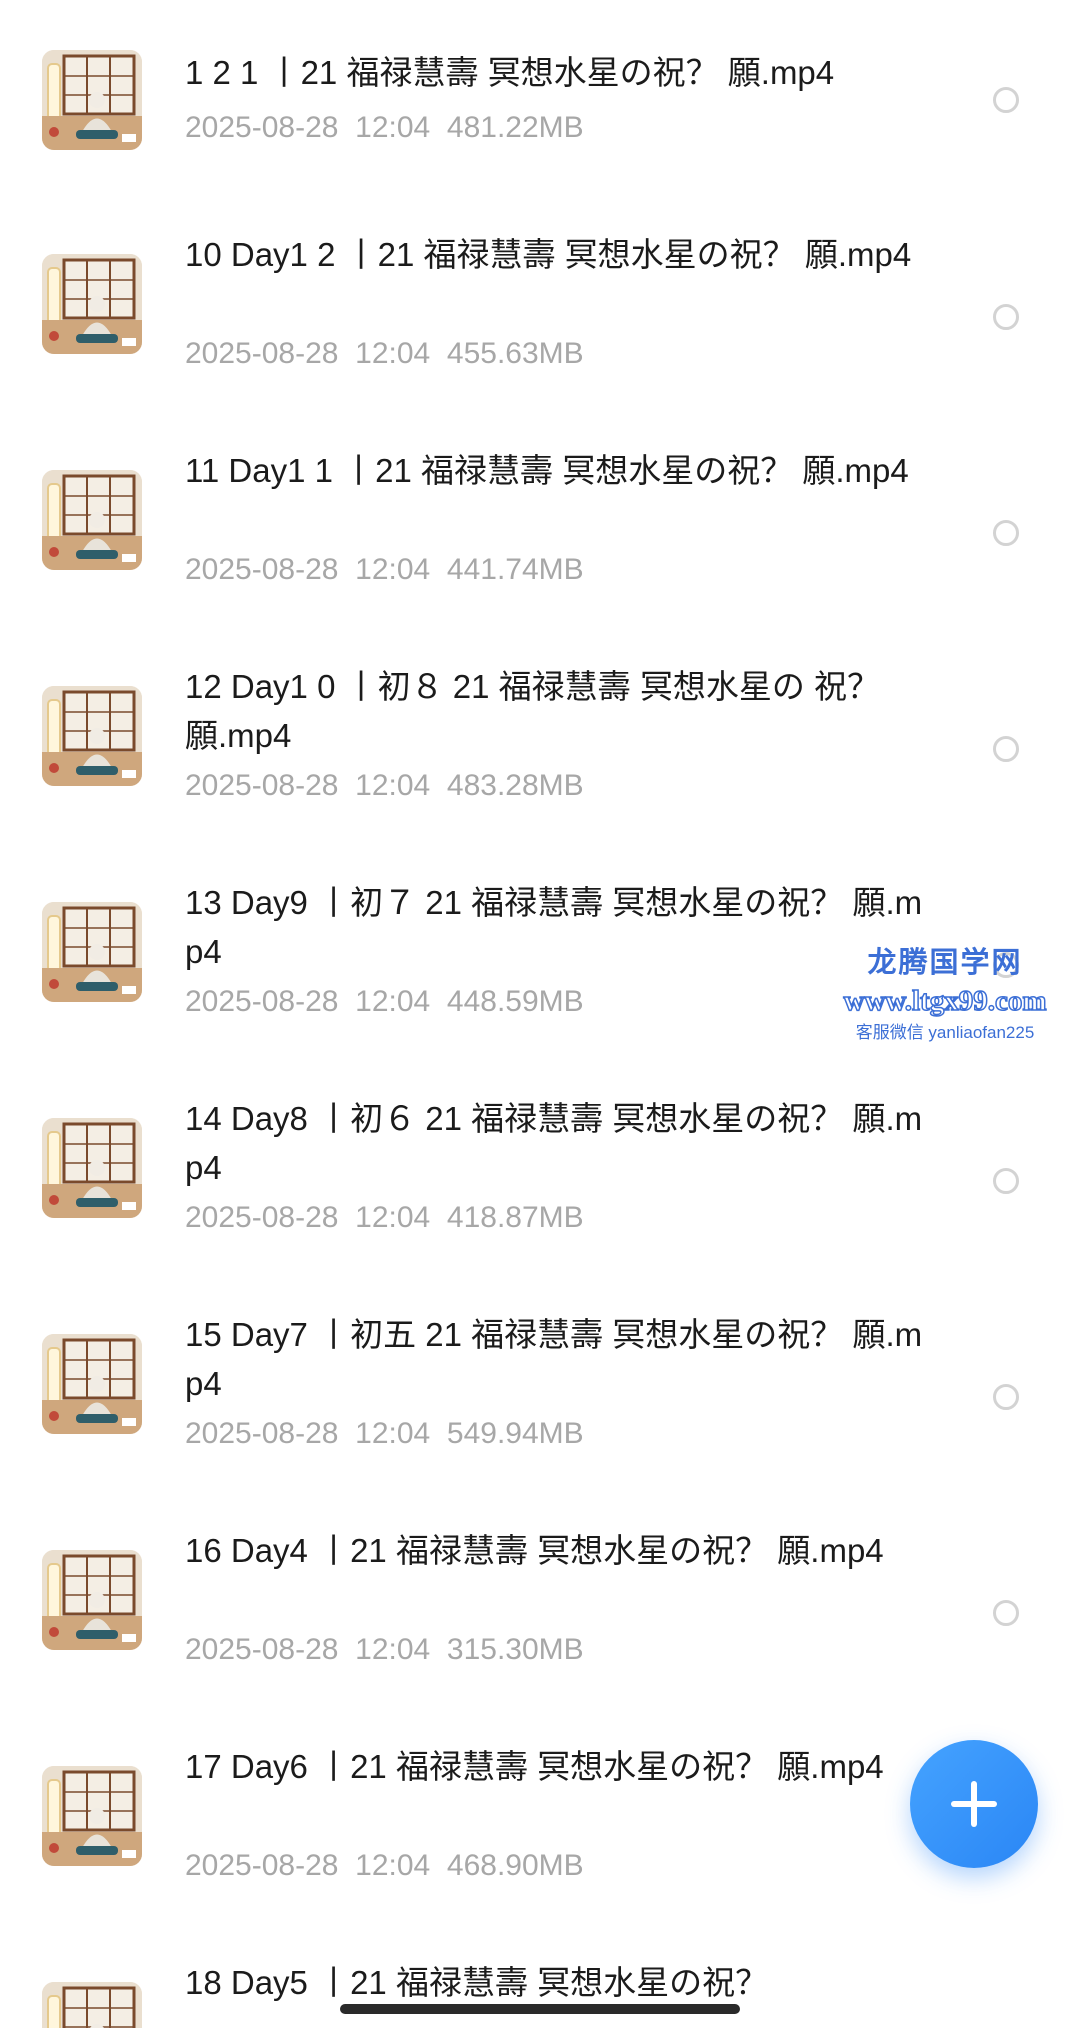  What do you see at coordinates (477, 1982) in the screenshot?
I see `file-name: 18 Day5 丨21 福禄慧壽 冥想水星の祝？` at bounding box center [477, 1982].